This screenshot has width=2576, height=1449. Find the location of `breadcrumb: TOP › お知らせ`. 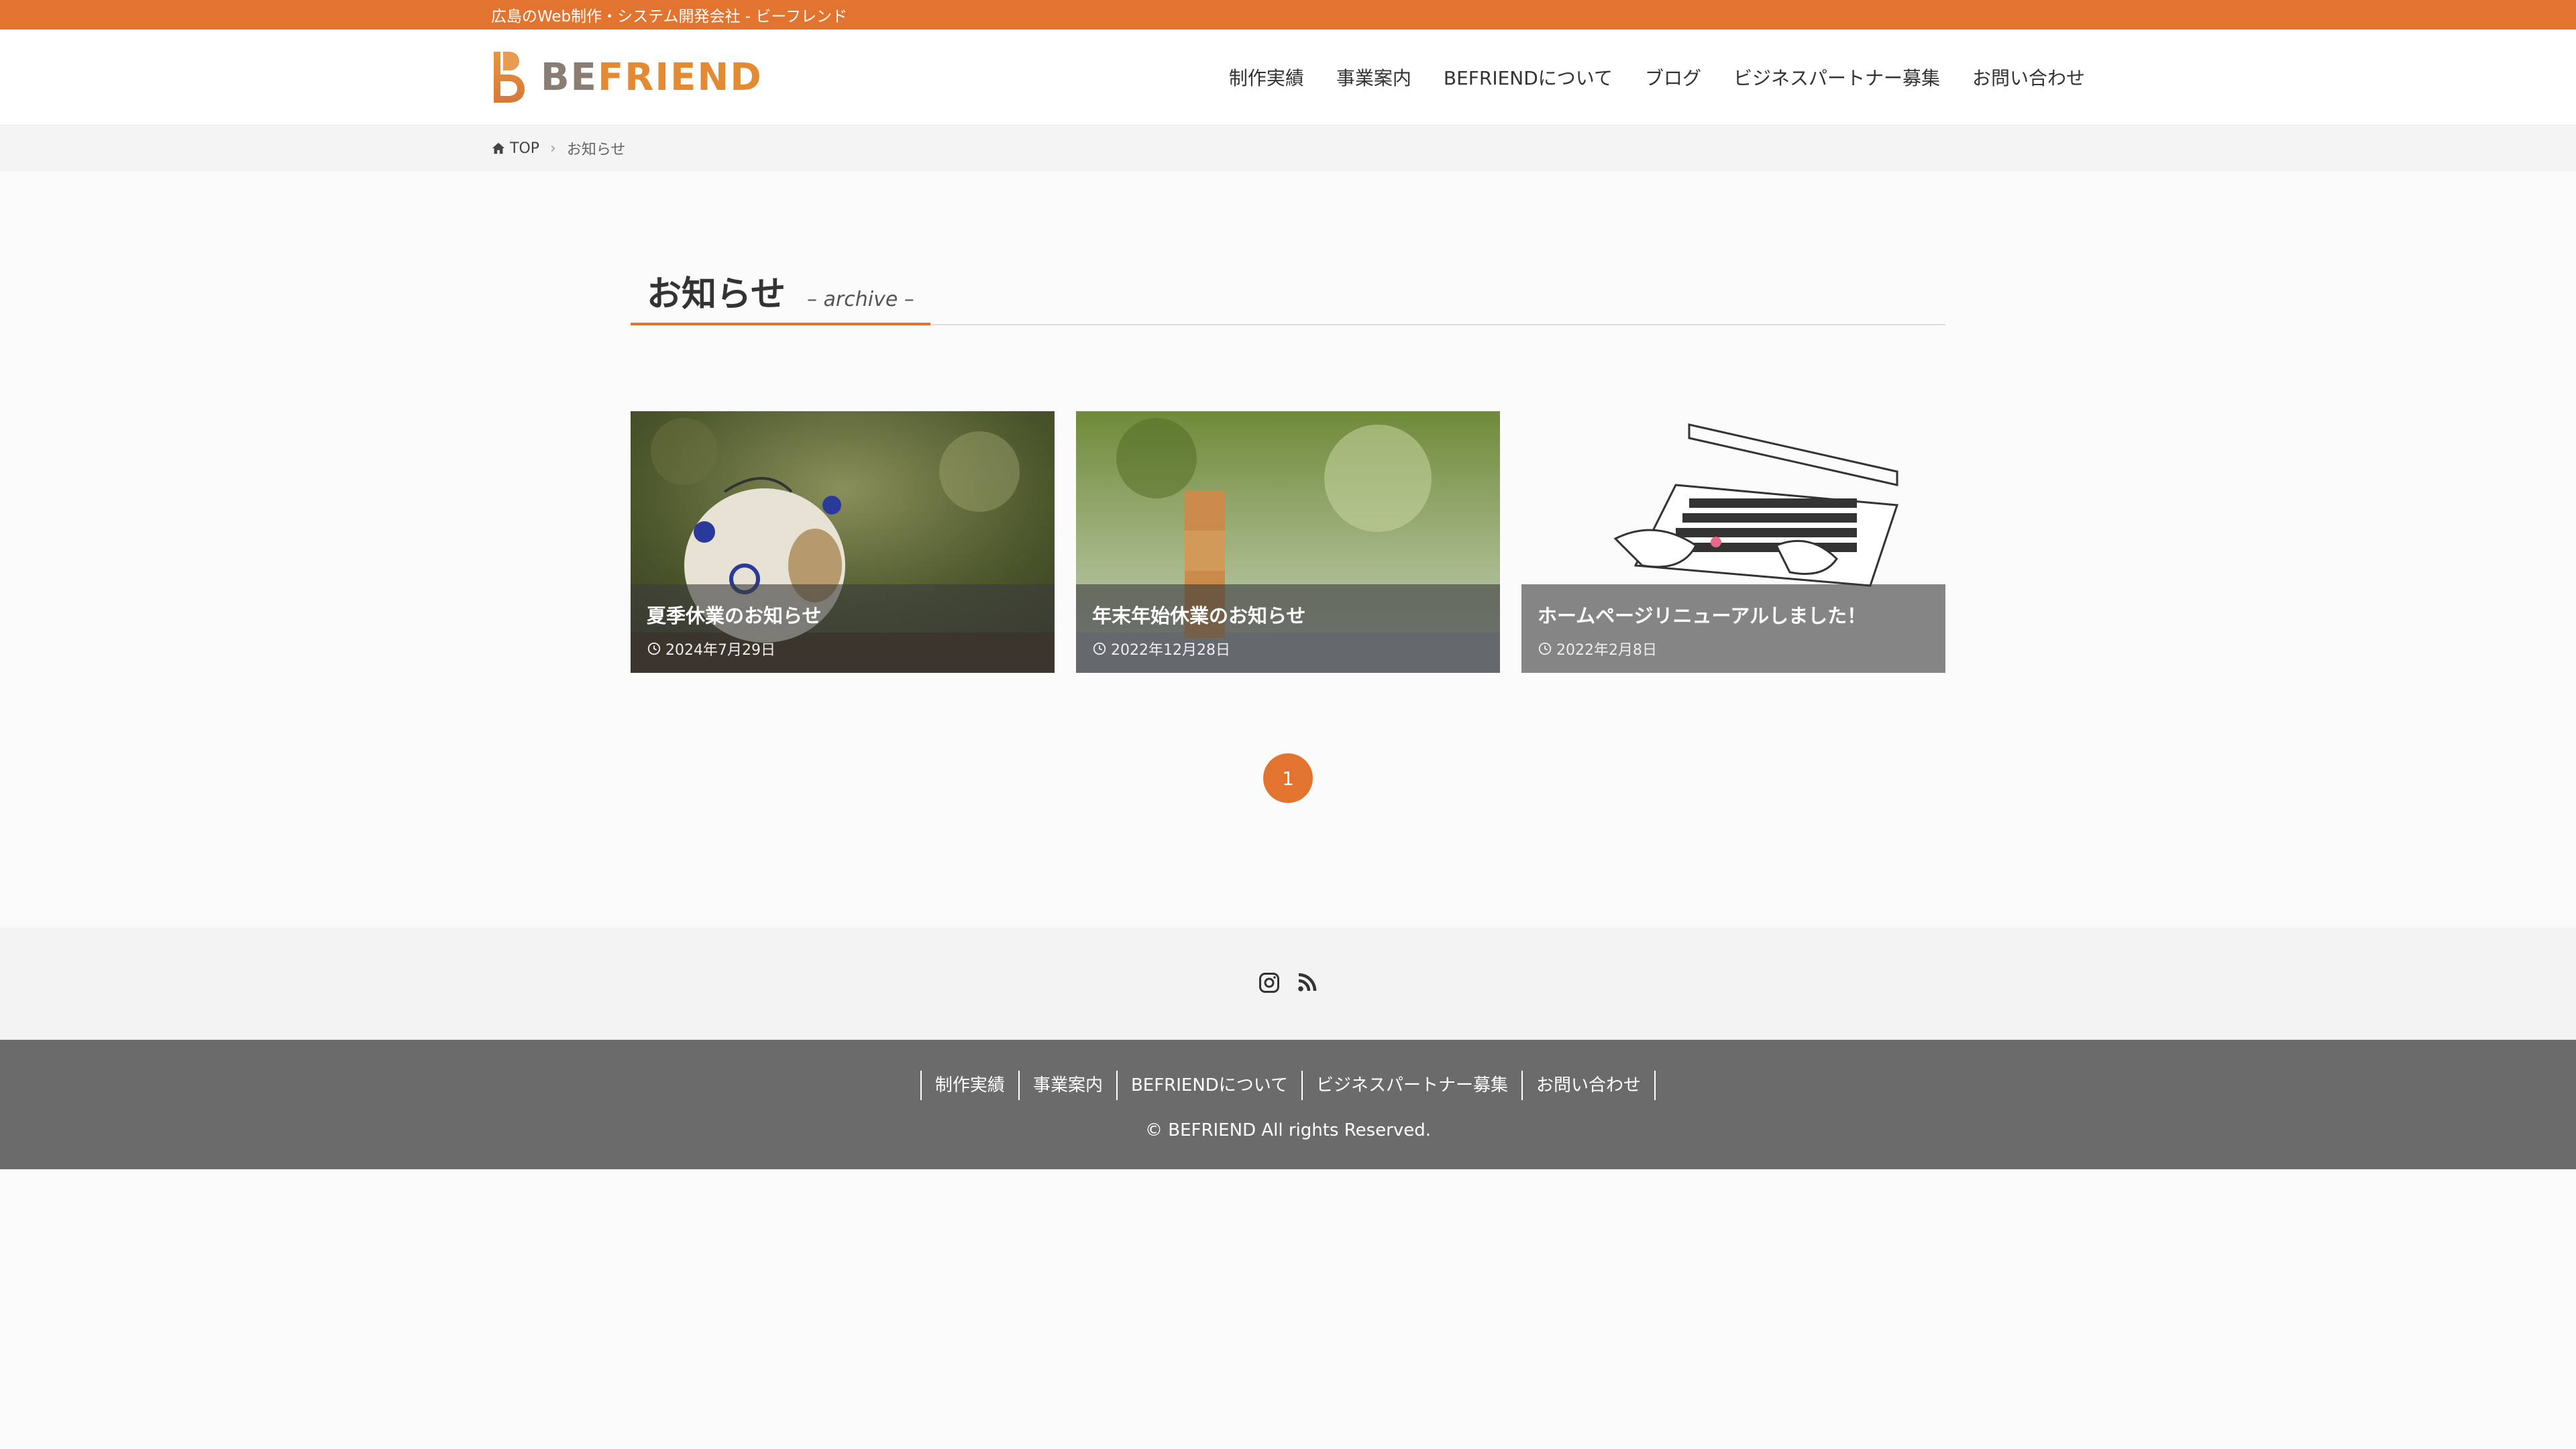

breadcrumb: TOP › お知らせ is located at coordinates (1288, 148).